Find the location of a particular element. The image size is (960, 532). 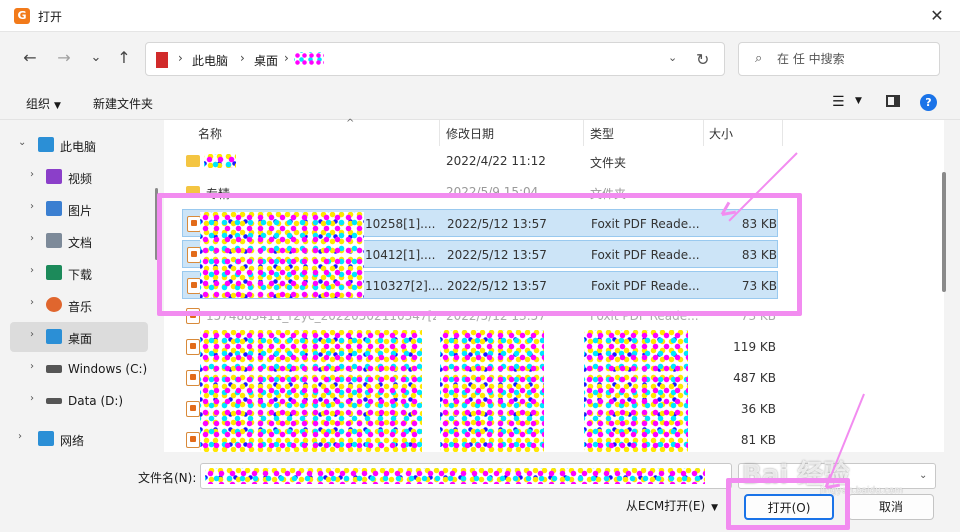

sidebar-item-label: Data (D:) is located at coordinates (96, 401).